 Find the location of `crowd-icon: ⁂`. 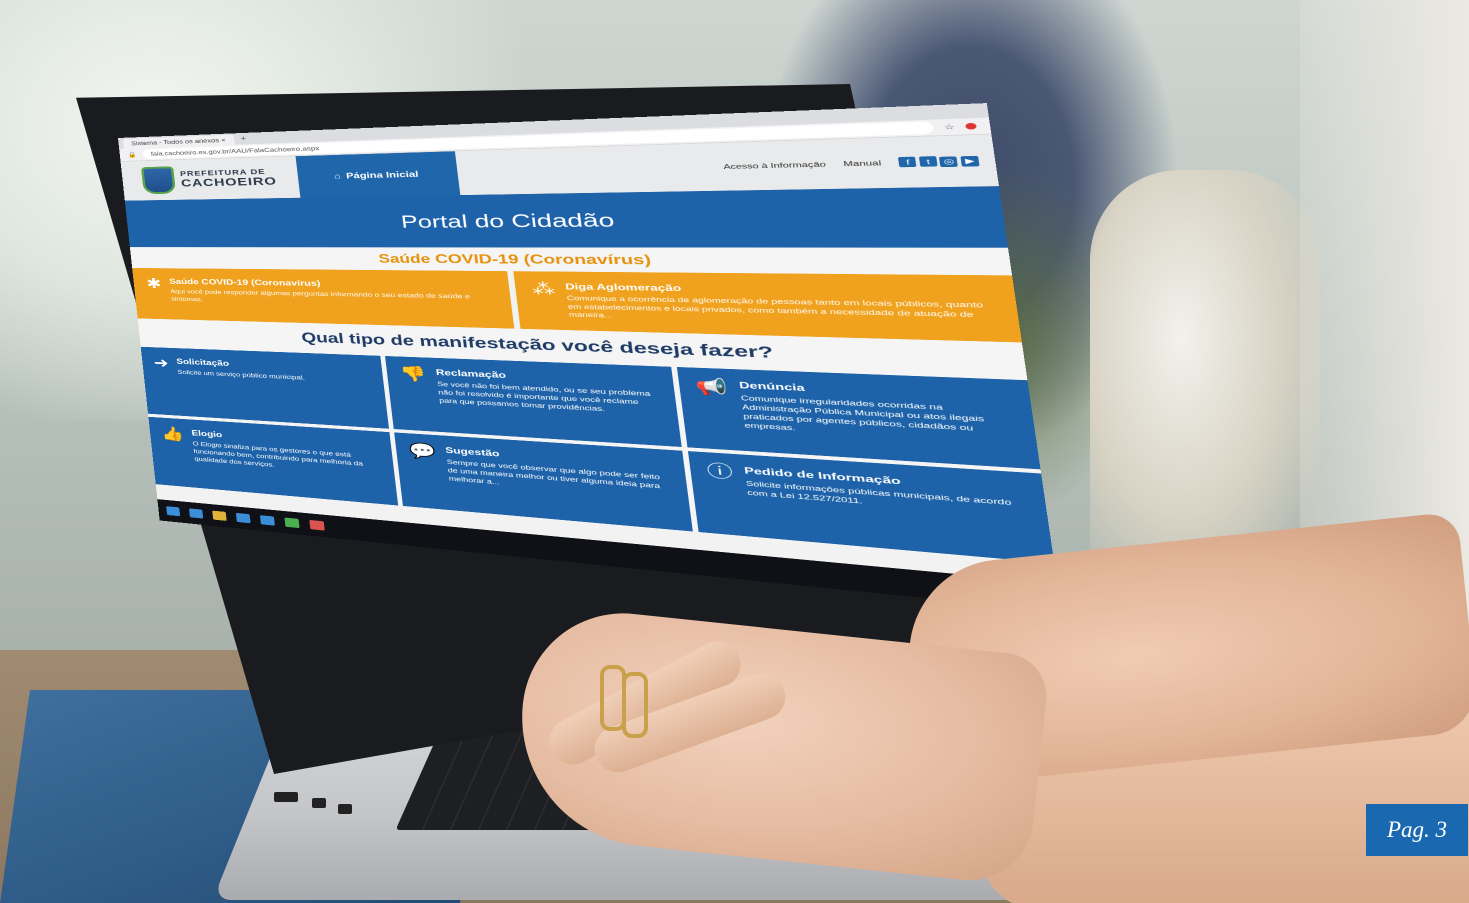

crowd-icon: ⁂ is located at coordinates (543, 288).